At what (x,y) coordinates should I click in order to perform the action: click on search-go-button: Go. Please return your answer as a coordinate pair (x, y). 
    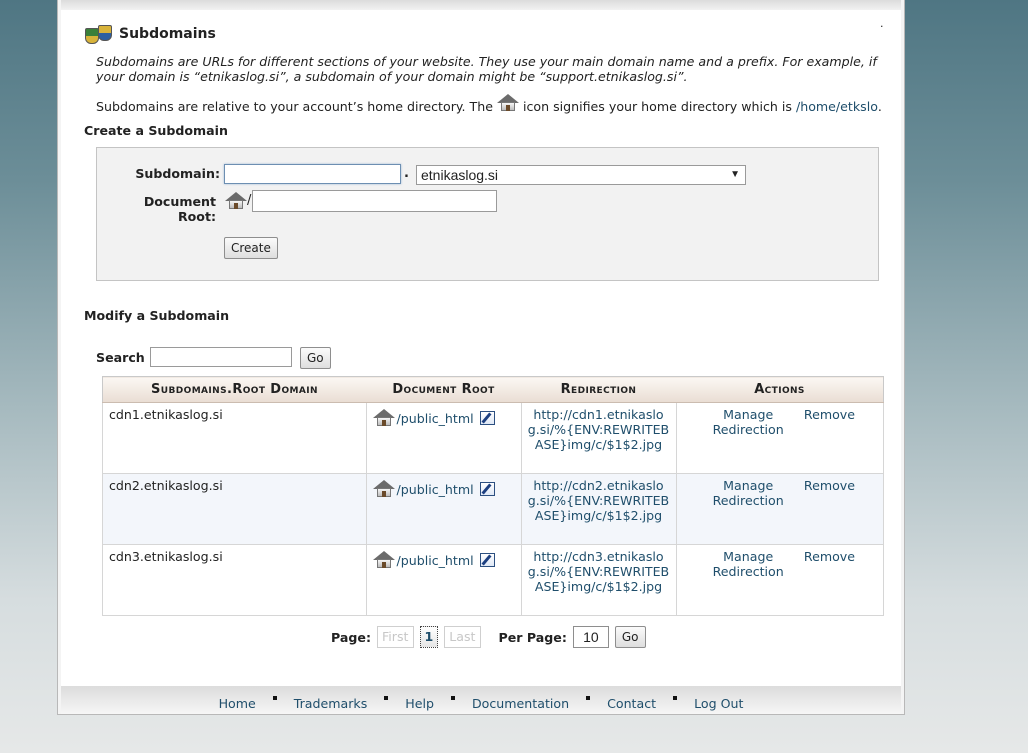
    Looking at the image, I should click on (315, 358).